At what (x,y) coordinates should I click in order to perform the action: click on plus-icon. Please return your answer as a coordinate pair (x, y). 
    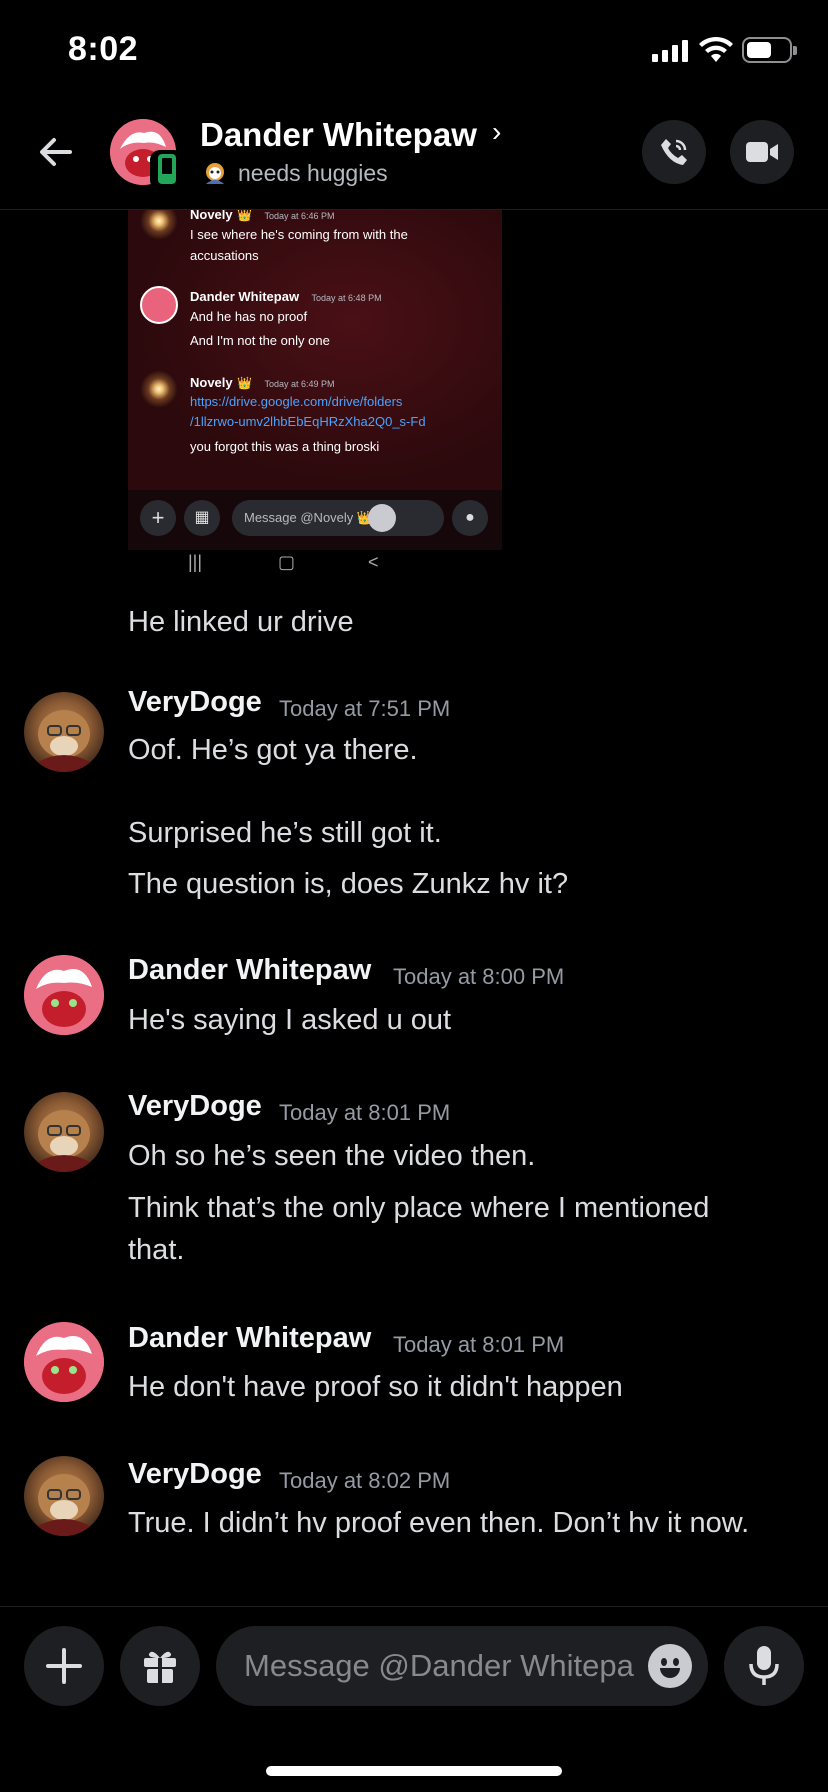
    Looking at the image, I should click on (64, 1666).